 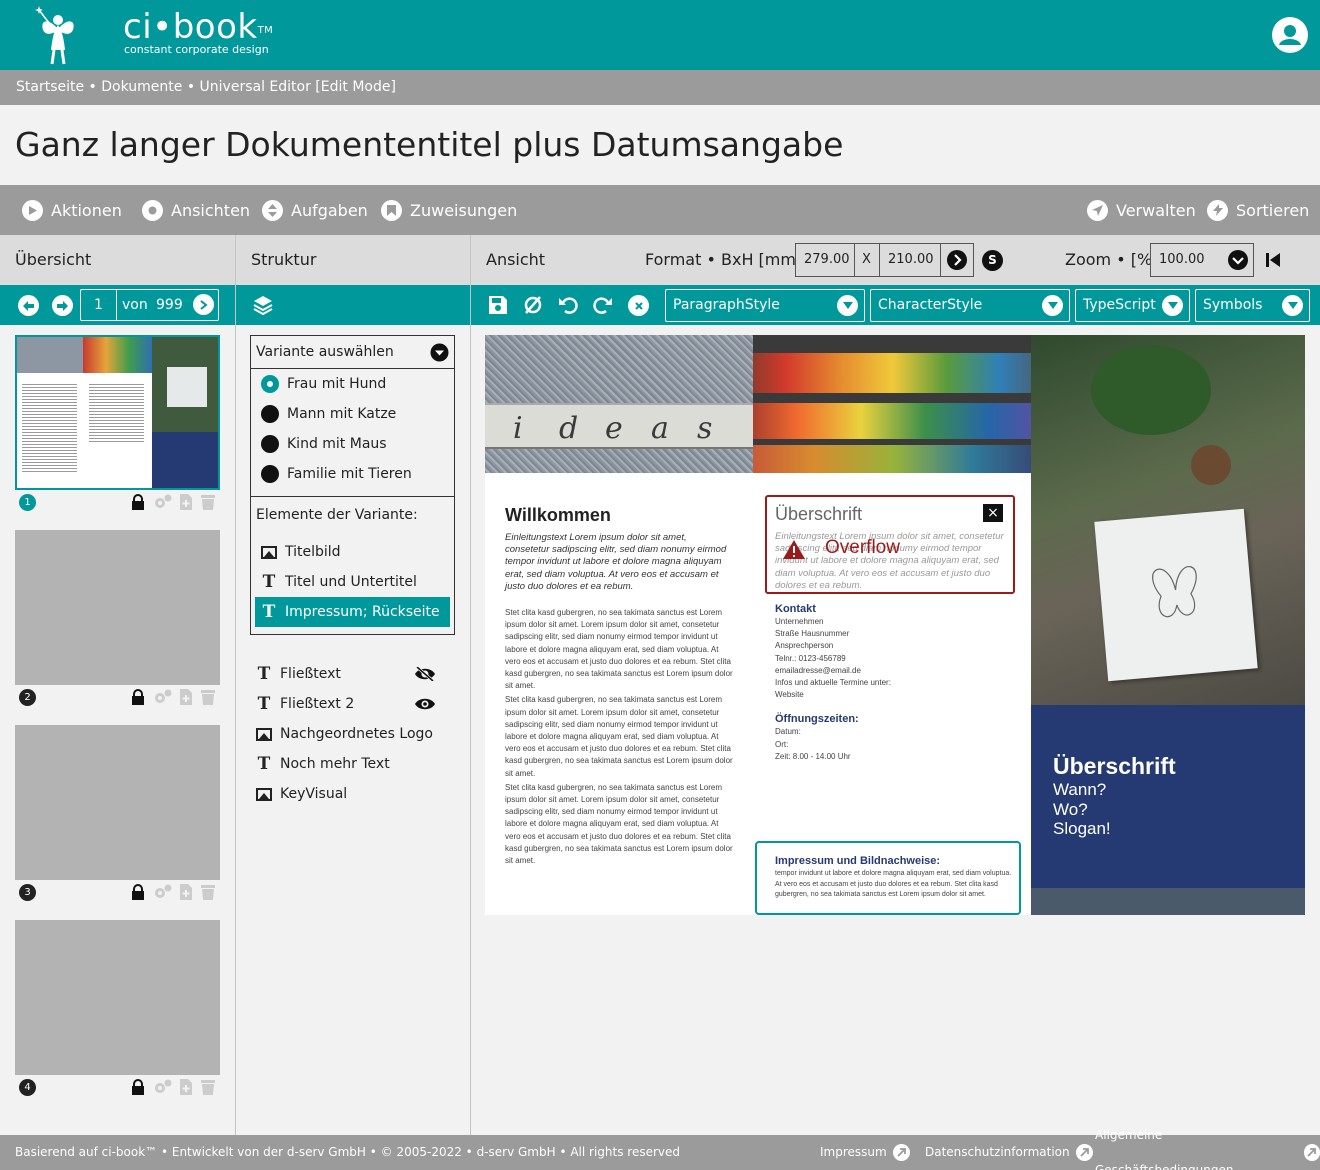 What do you see at coordinates (1252, 305) in the screenshot?
I see `symbols-dropdown: Symbols` at bounding box center [1252, 305].